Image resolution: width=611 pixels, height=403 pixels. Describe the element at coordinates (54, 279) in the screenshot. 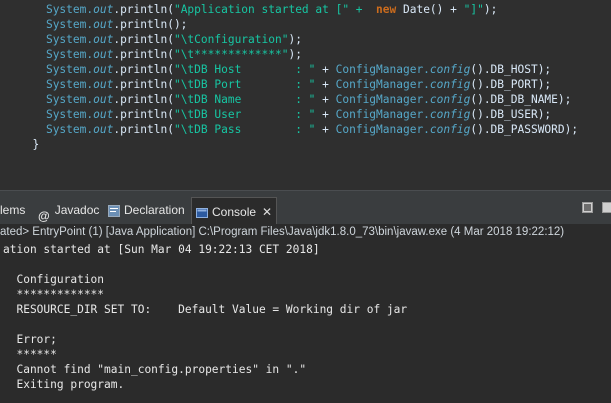

I see `console-line: Configuration` at that location.